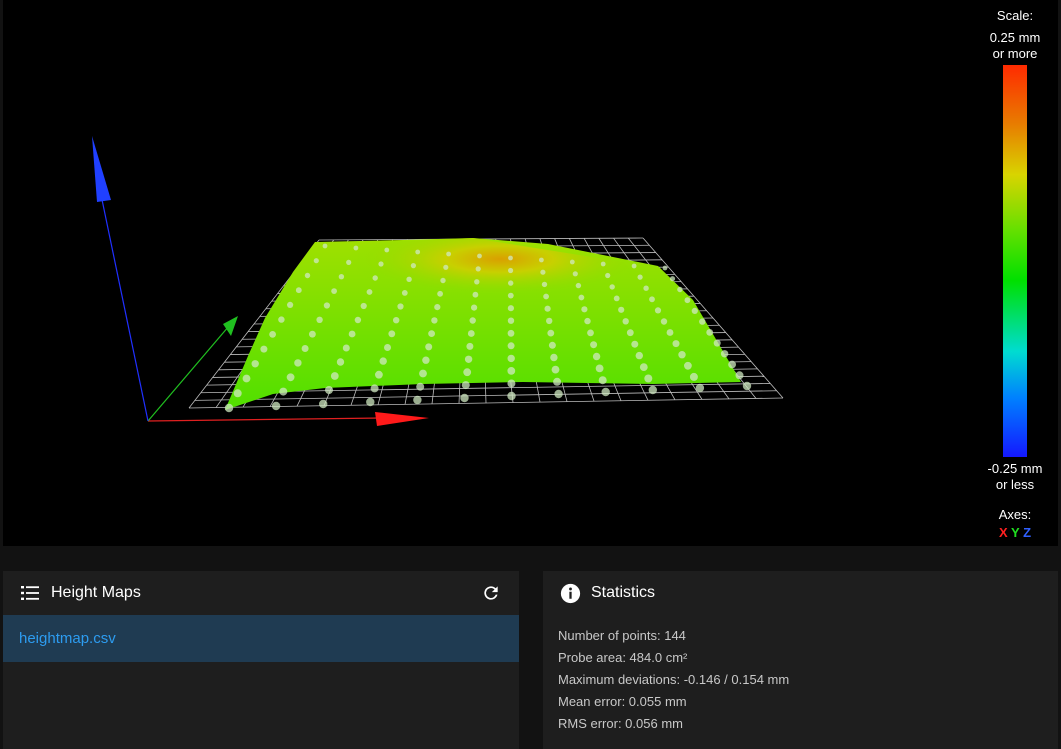  I want to click on axis-y-label: Y, so click(1015, 532).